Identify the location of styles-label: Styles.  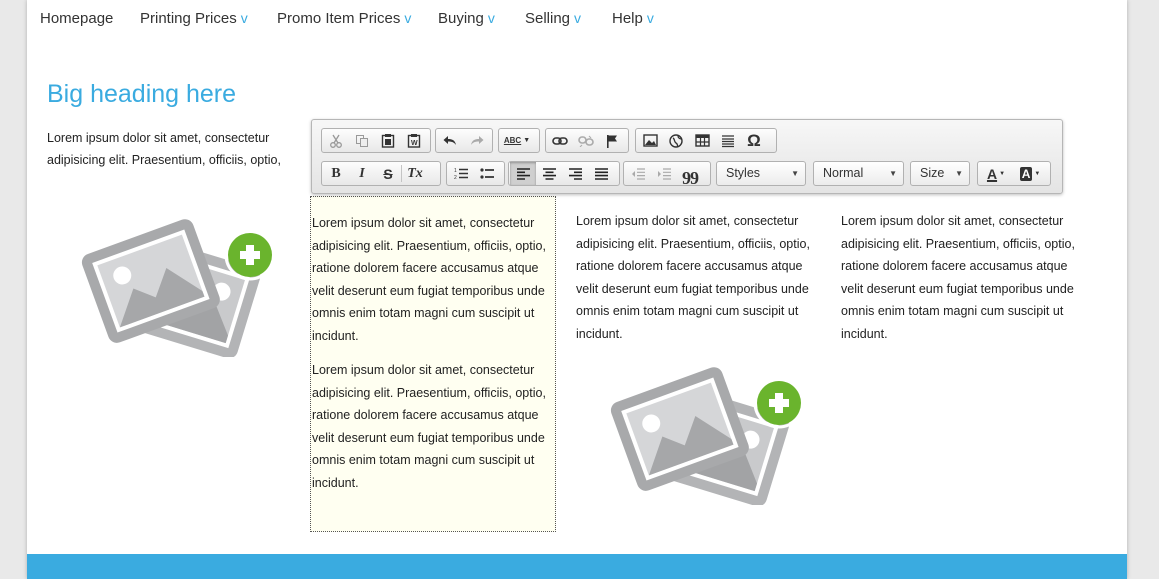
(743, 173).